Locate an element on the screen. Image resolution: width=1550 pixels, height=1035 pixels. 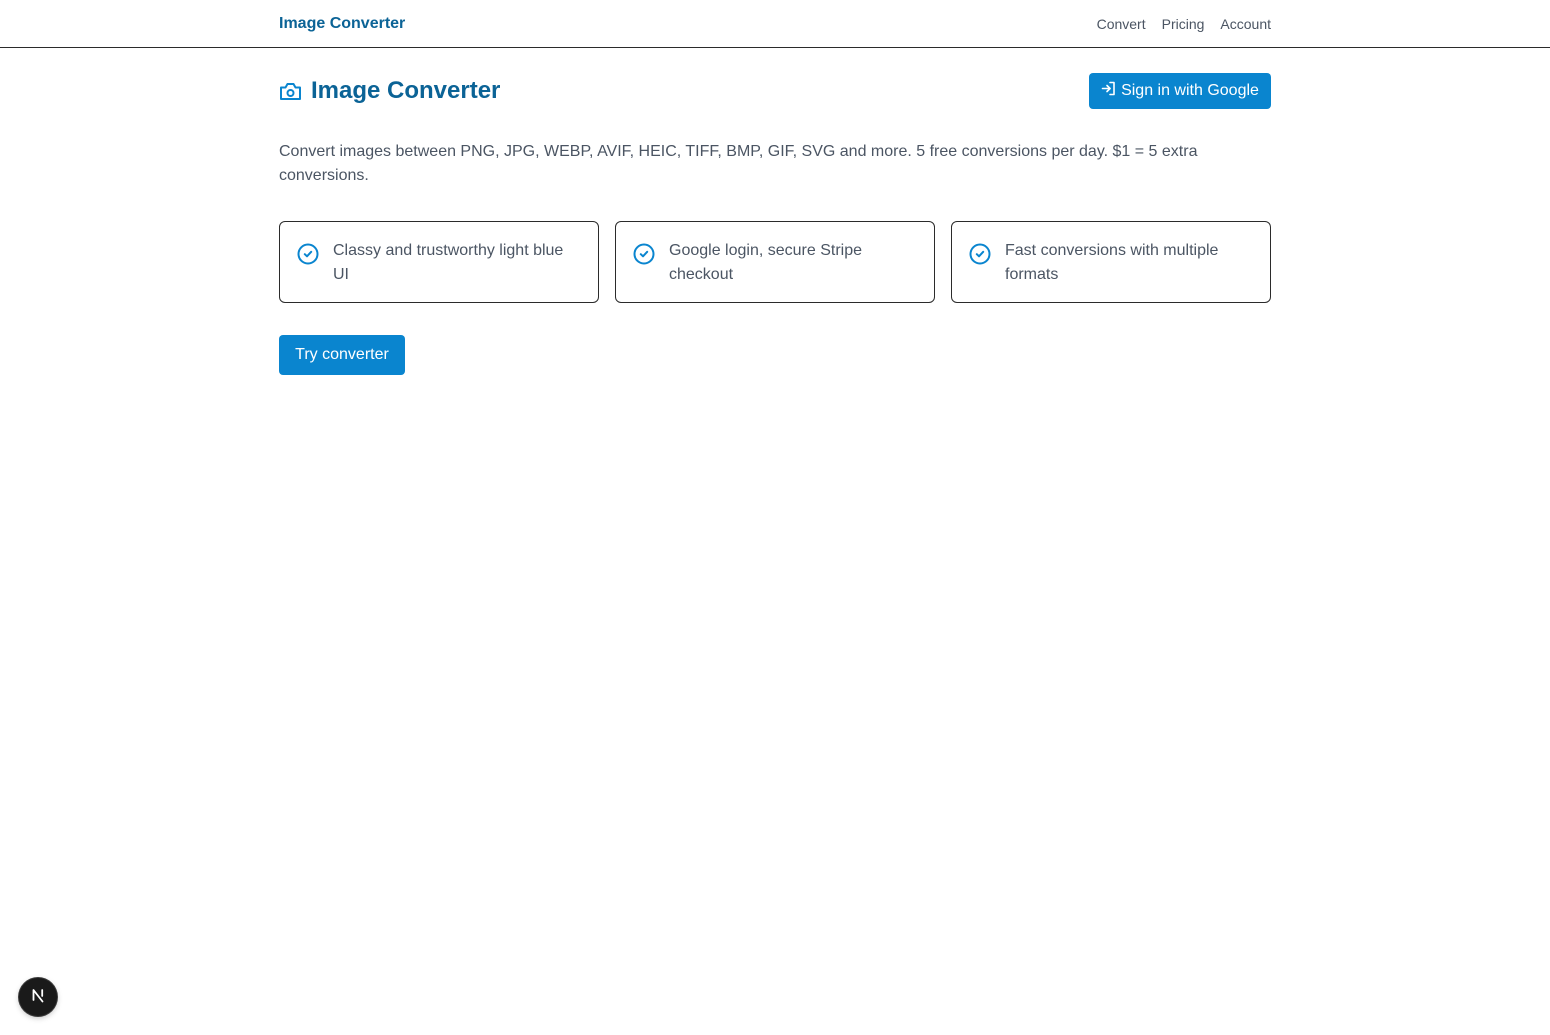
nextjs-dev-badge is located at coordinates (38, 997).